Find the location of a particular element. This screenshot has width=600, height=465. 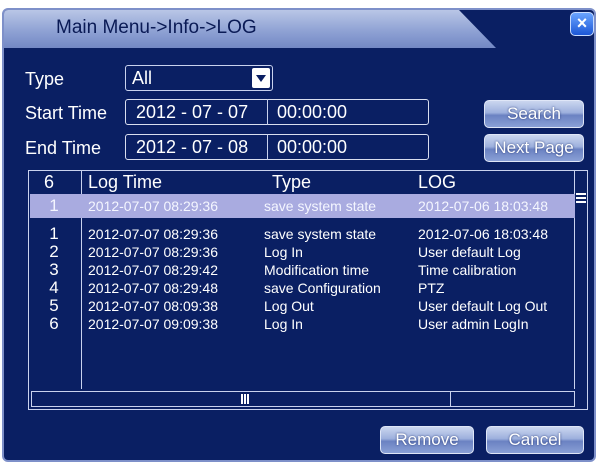

header-log-time: Log Time is located at coordinates (125, 182).